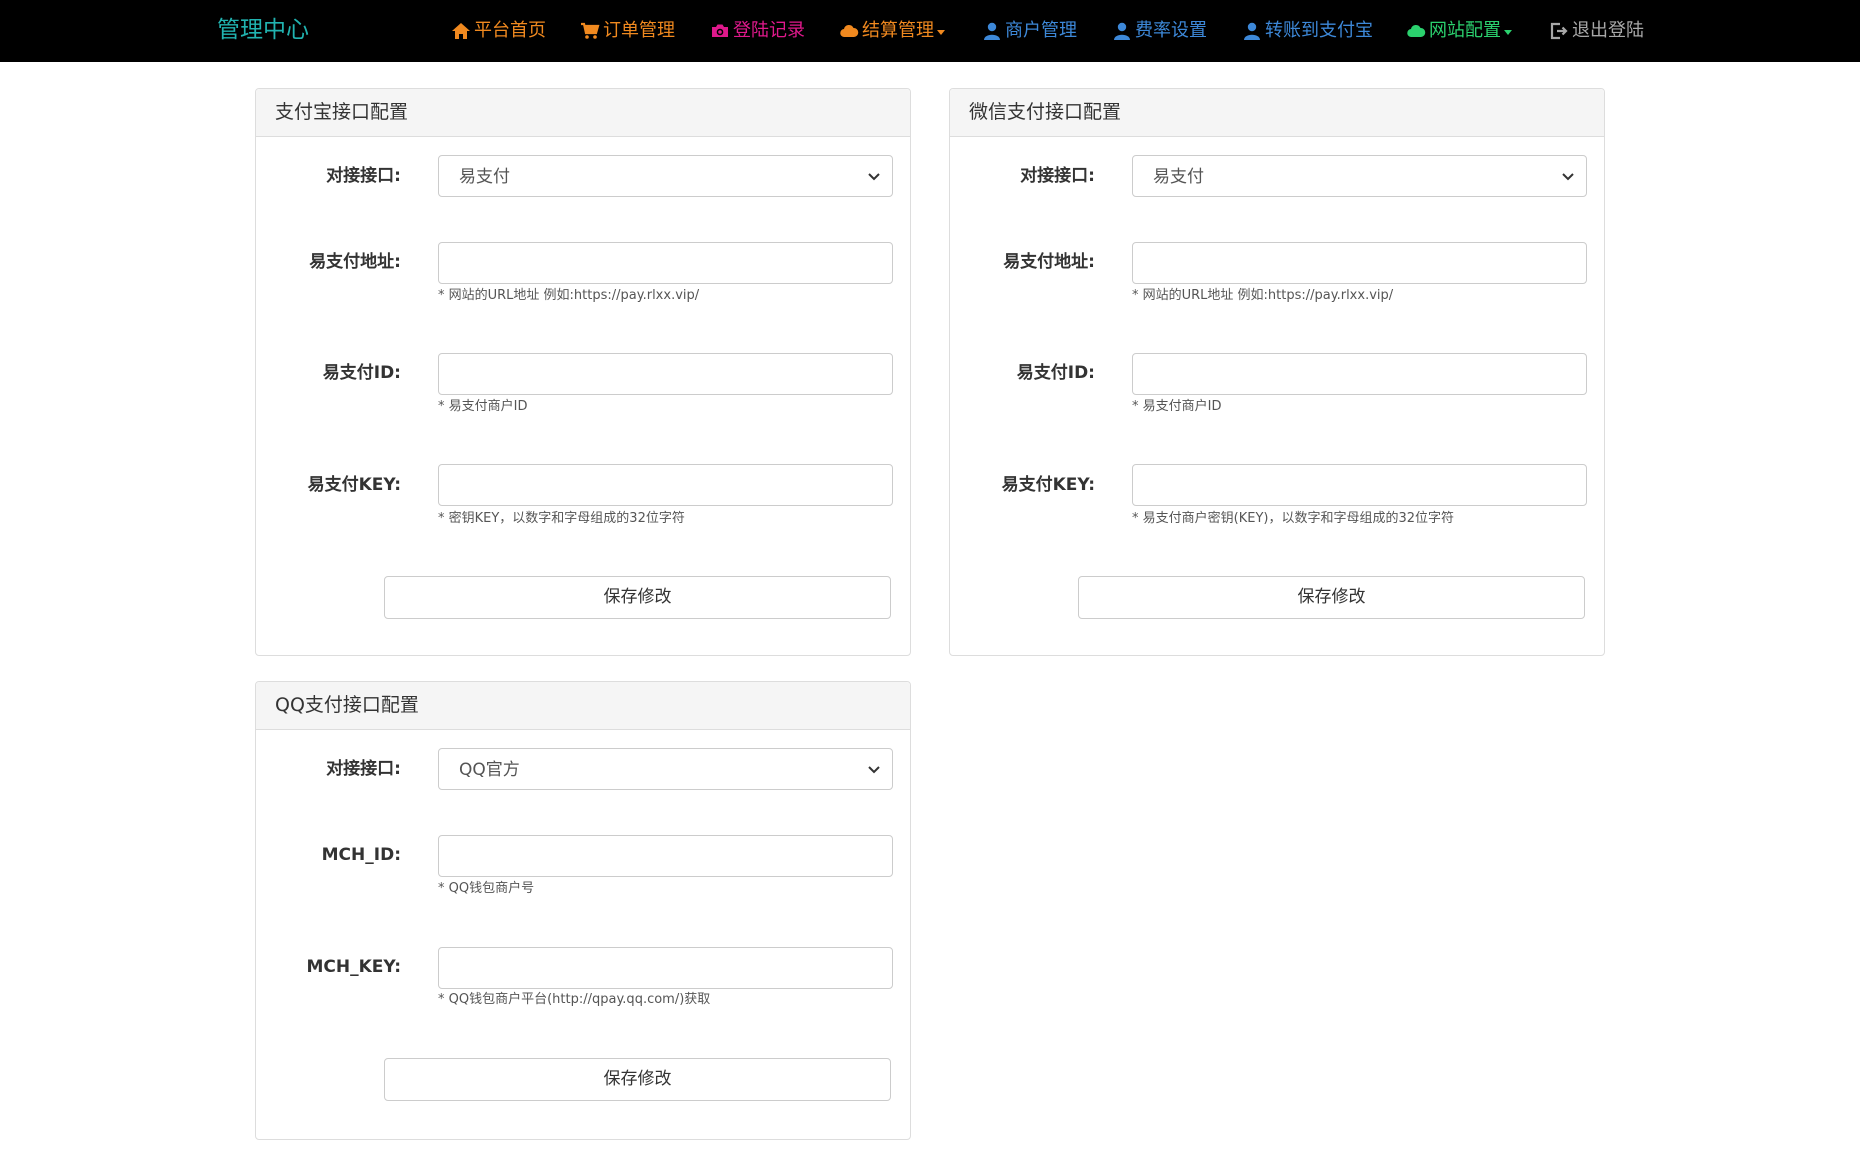 The height and width of the screenshot is (1164, 1860). I want to click on nav-rate-settings: 费率设置, so click(1159, 31).